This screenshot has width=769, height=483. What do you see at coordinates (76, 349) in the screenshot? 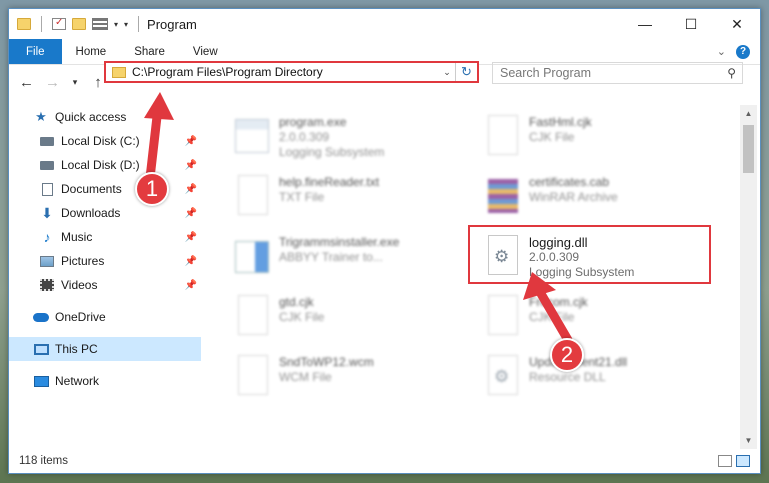
I see `sidebar-item-label: This PC` at bounding box center [76, 349].